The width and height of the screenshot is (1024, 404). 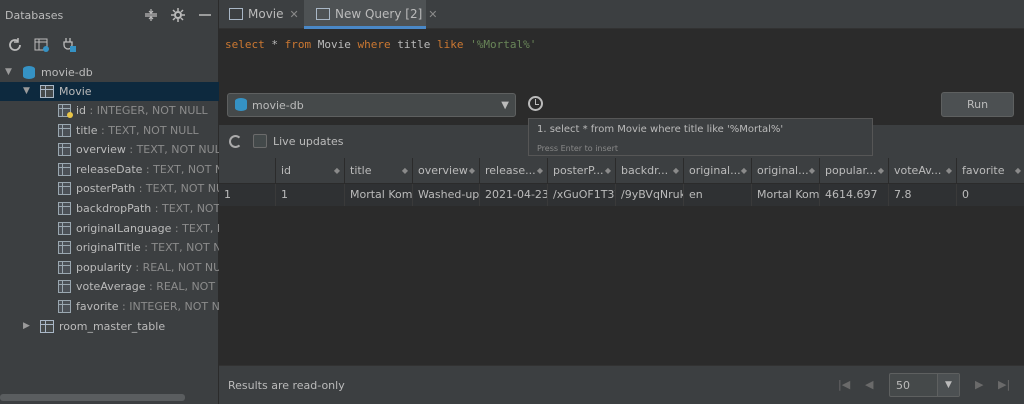 What do you see at coordinates (310, 171) in the screenshot?
I see `column-header: id ◆` at bounding box center [310, 171].